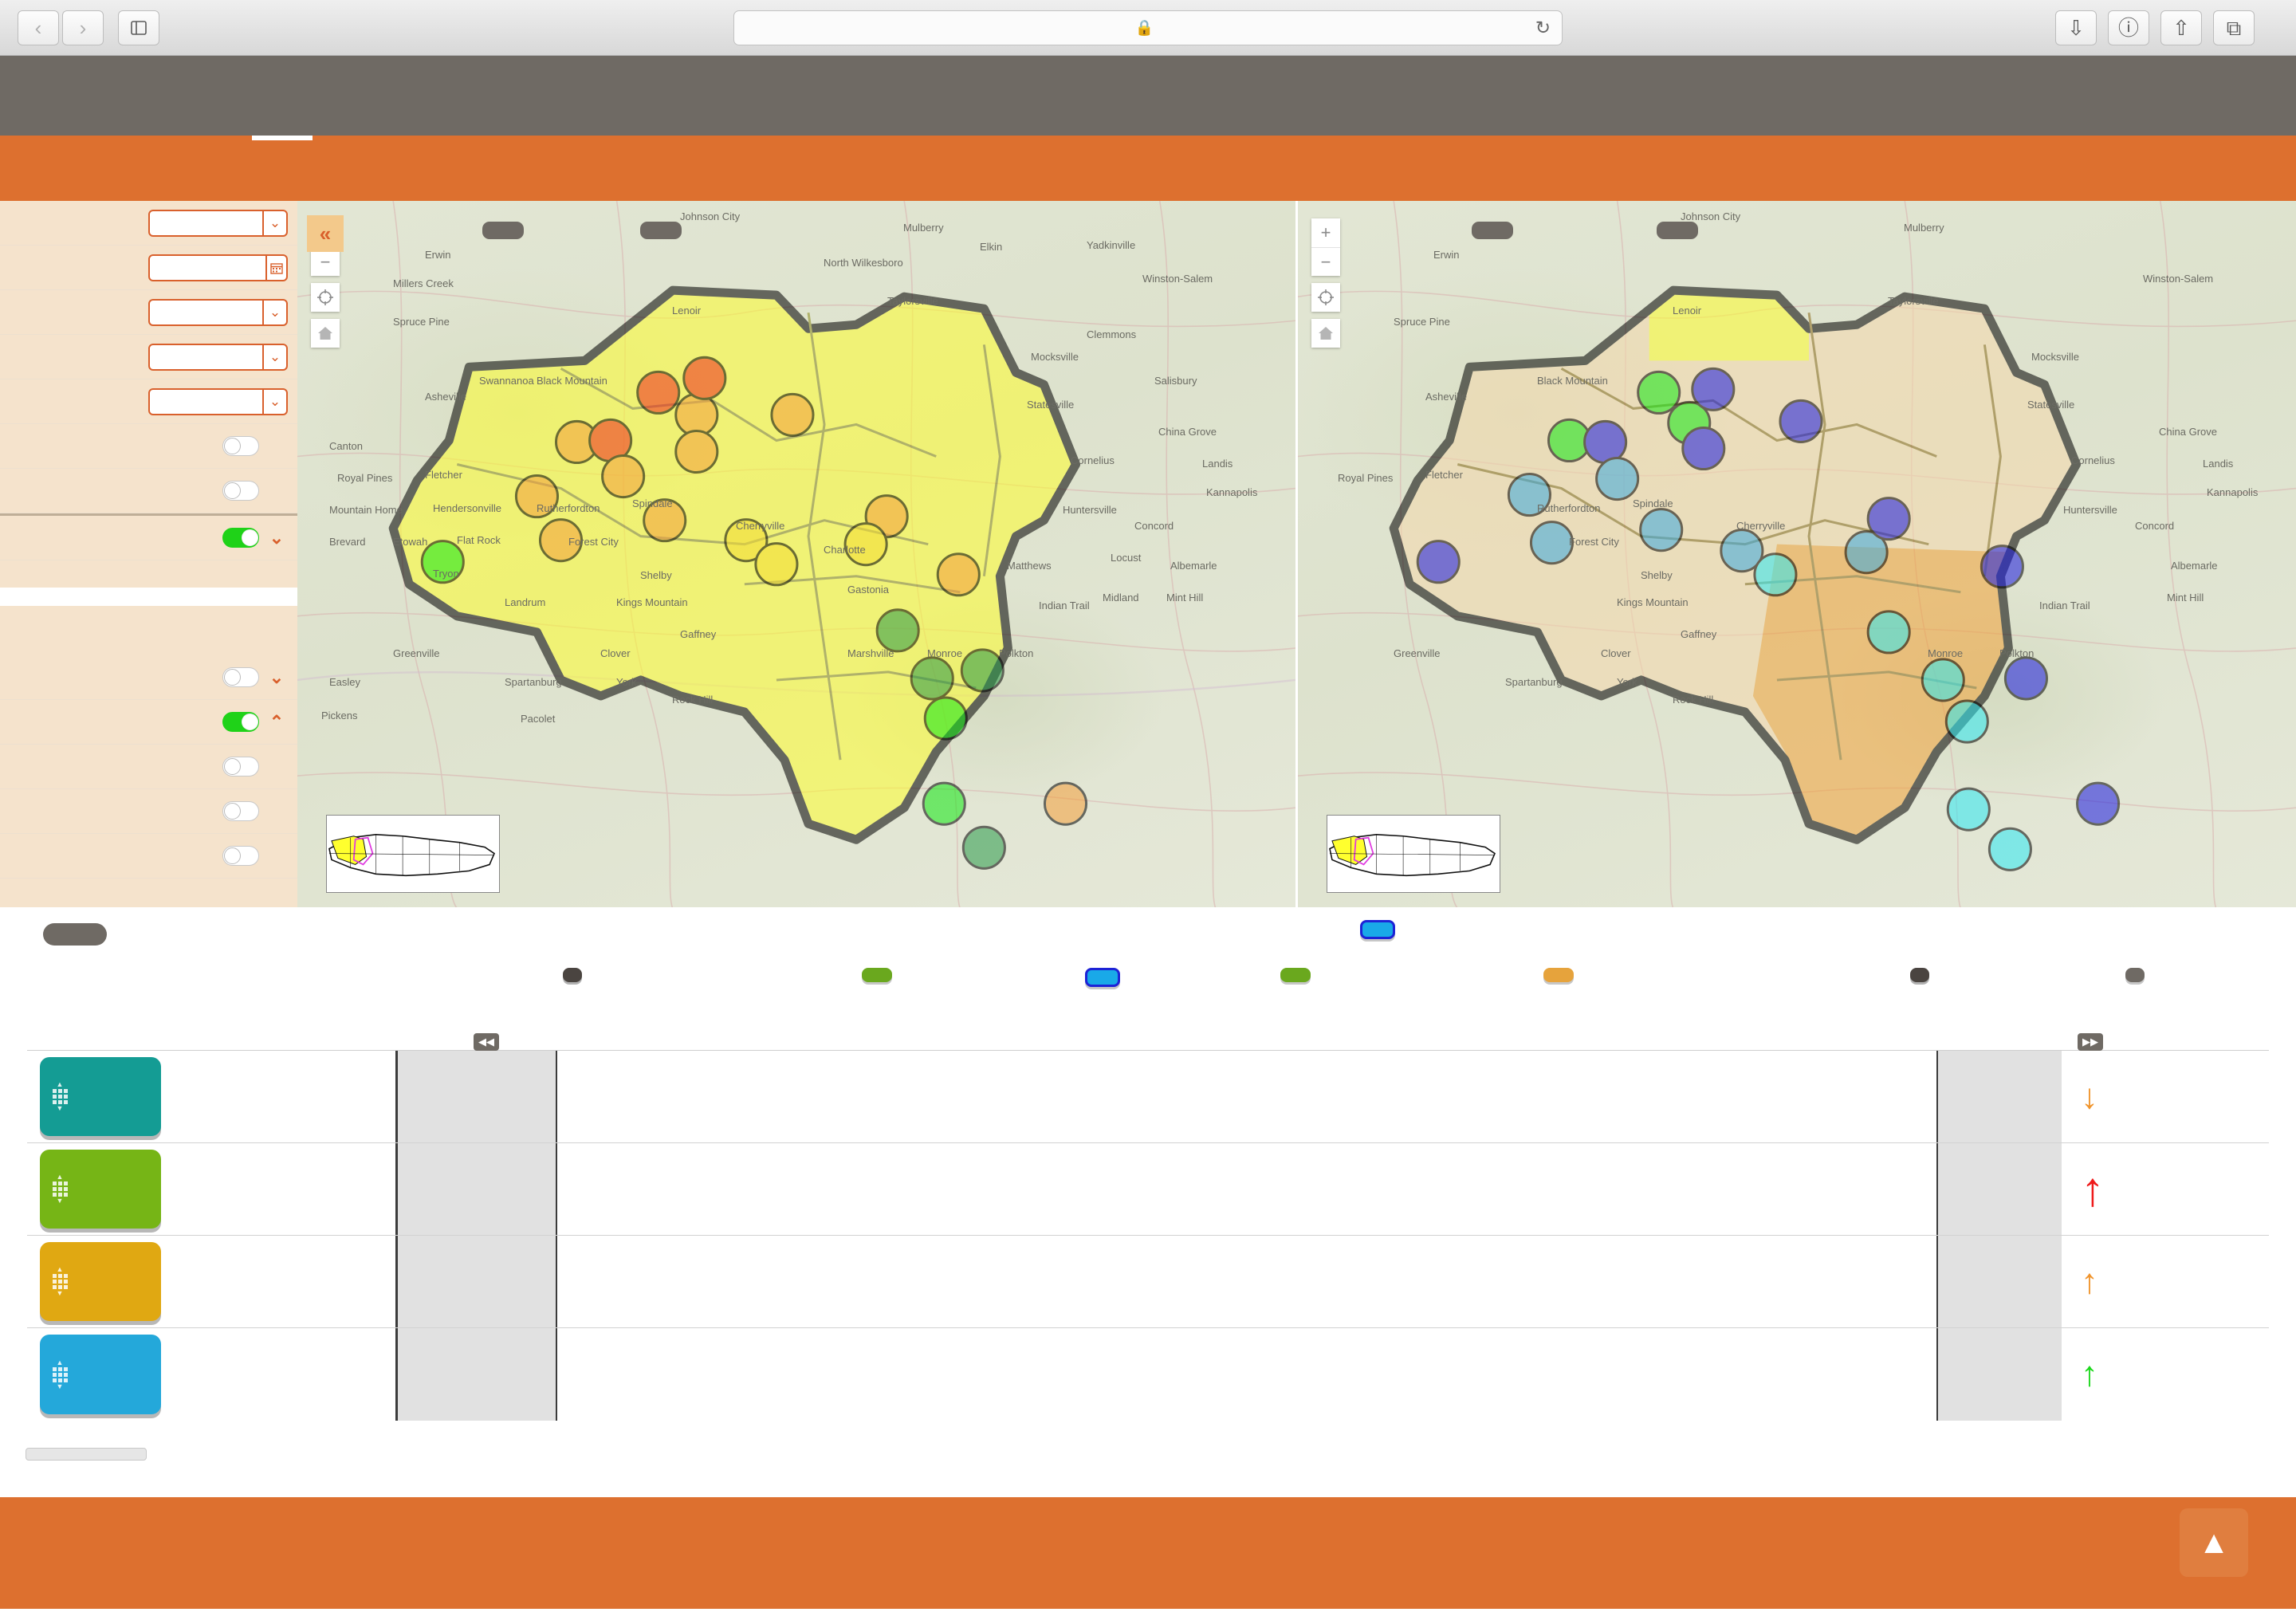 The height and width of the screenshot is (1612, 2296). I want to click on url-bar: 🔒 ↻, so click(1148, 28).